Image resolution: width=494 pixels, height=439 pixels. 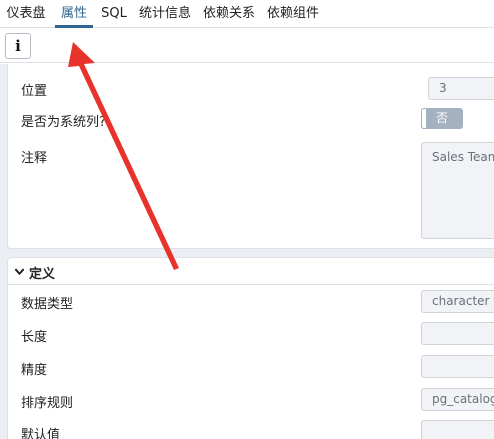 I want to click on info-button: i, so click(x=18, y=46).